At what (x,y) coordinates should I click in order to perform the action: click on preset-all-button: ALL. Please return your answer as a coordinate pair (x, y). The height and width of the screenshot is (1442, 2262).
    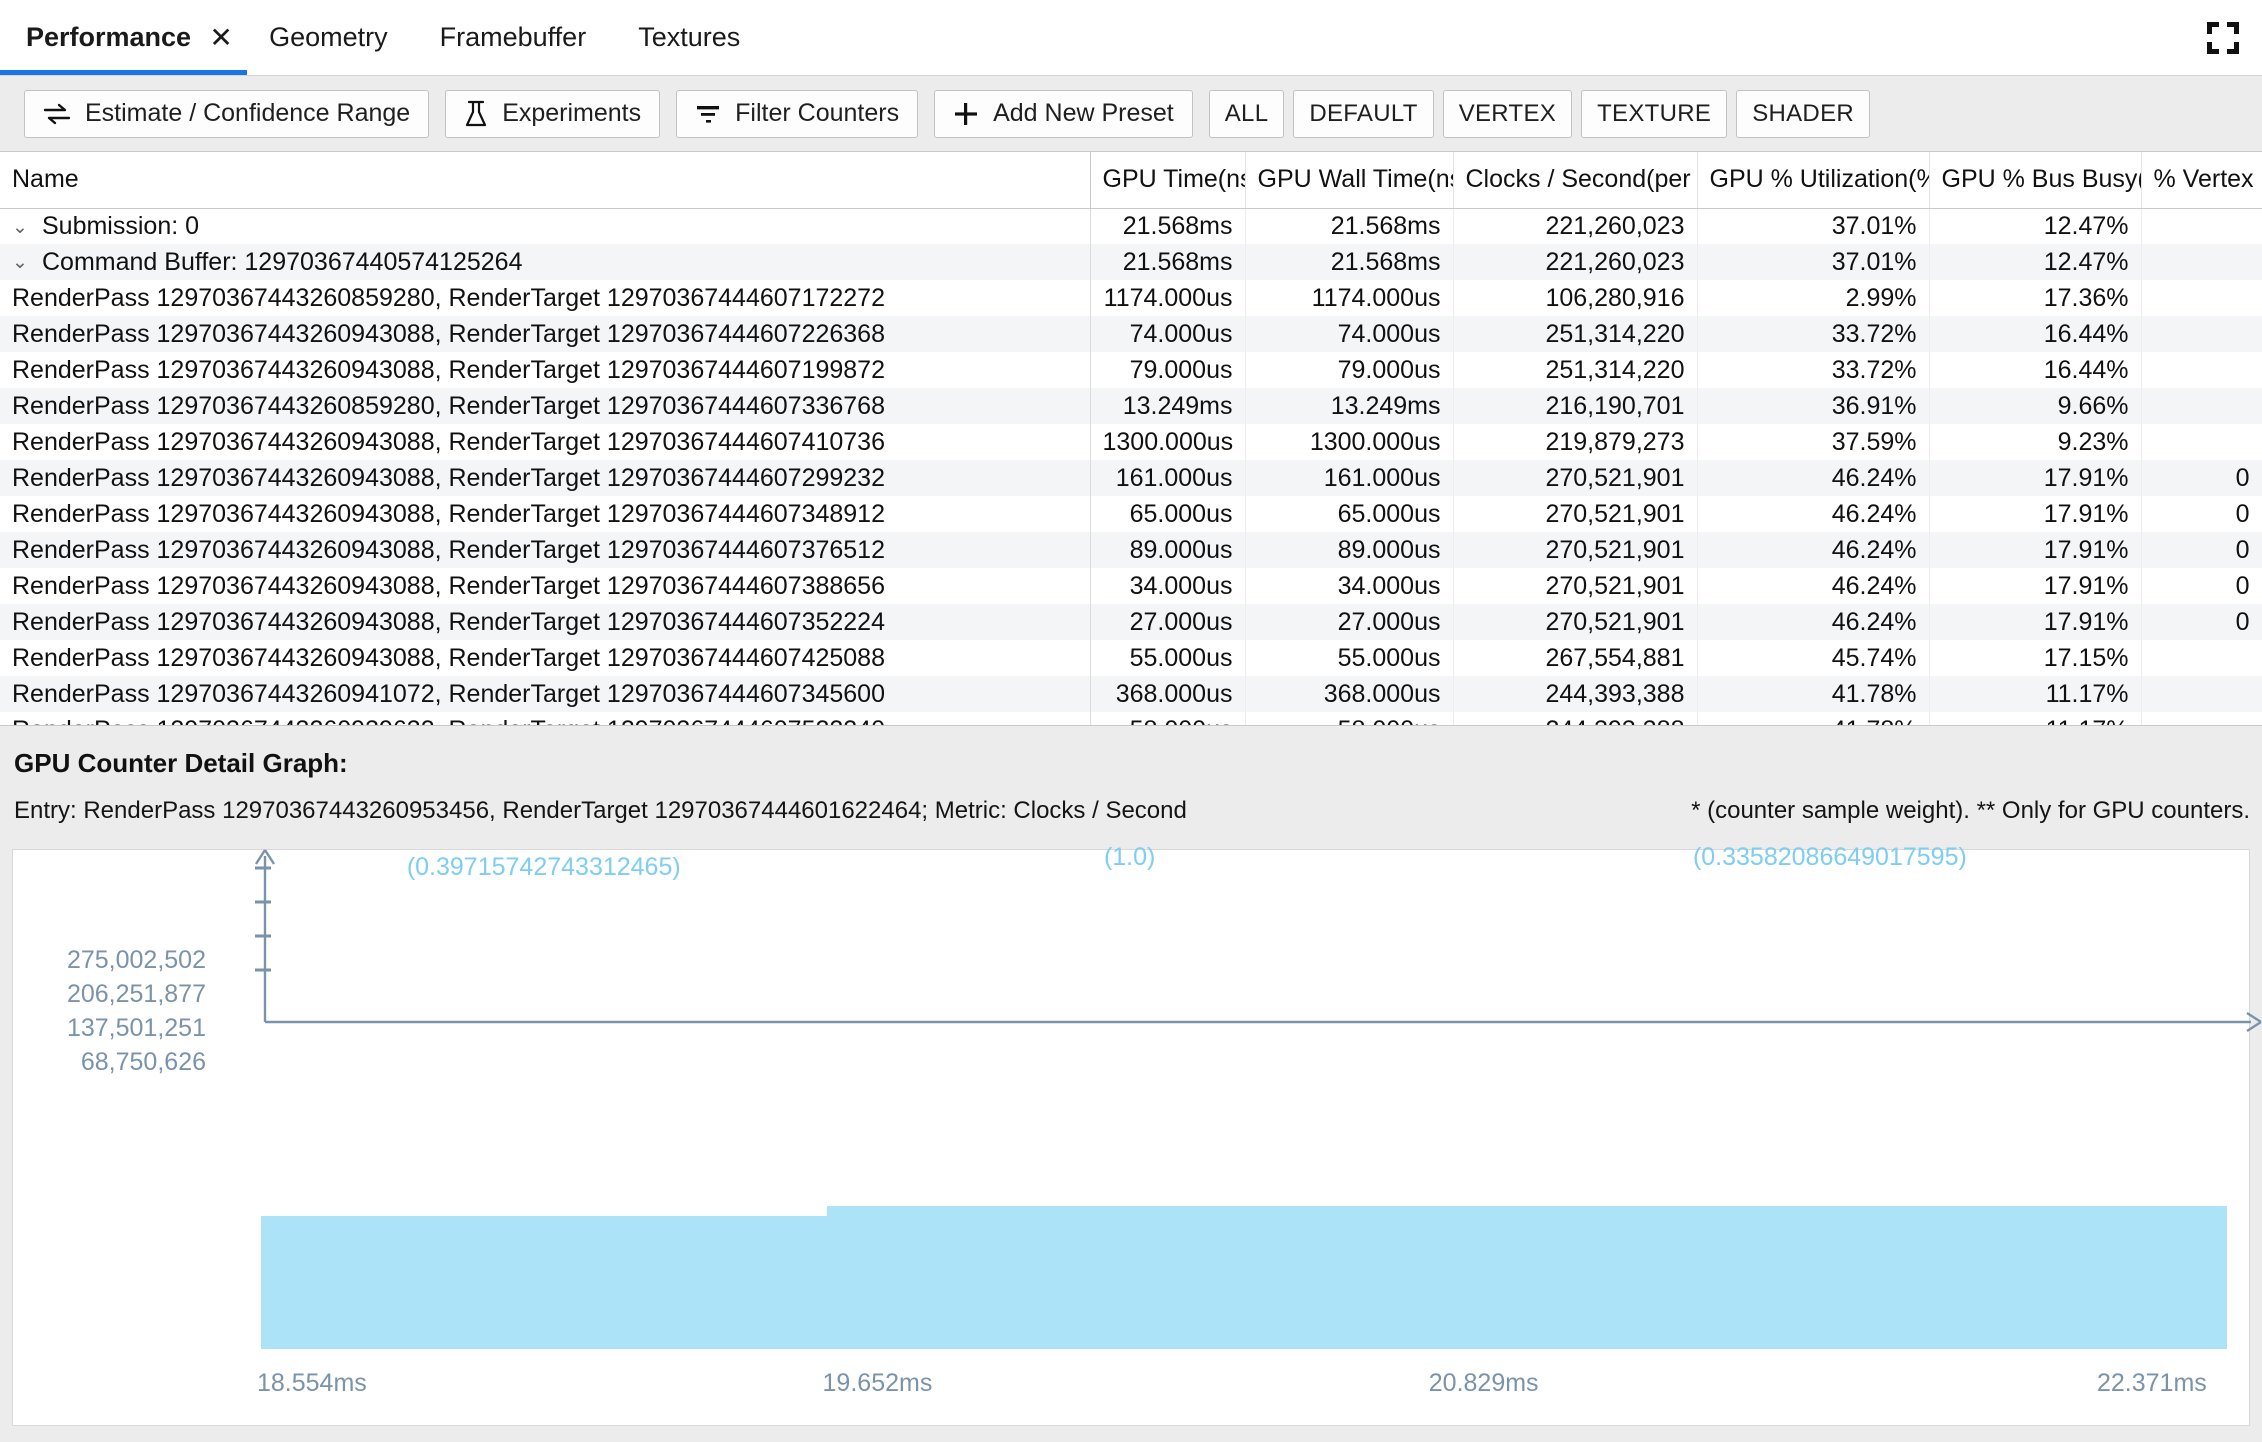
    Looking at the image, I should click on (1246, 113).